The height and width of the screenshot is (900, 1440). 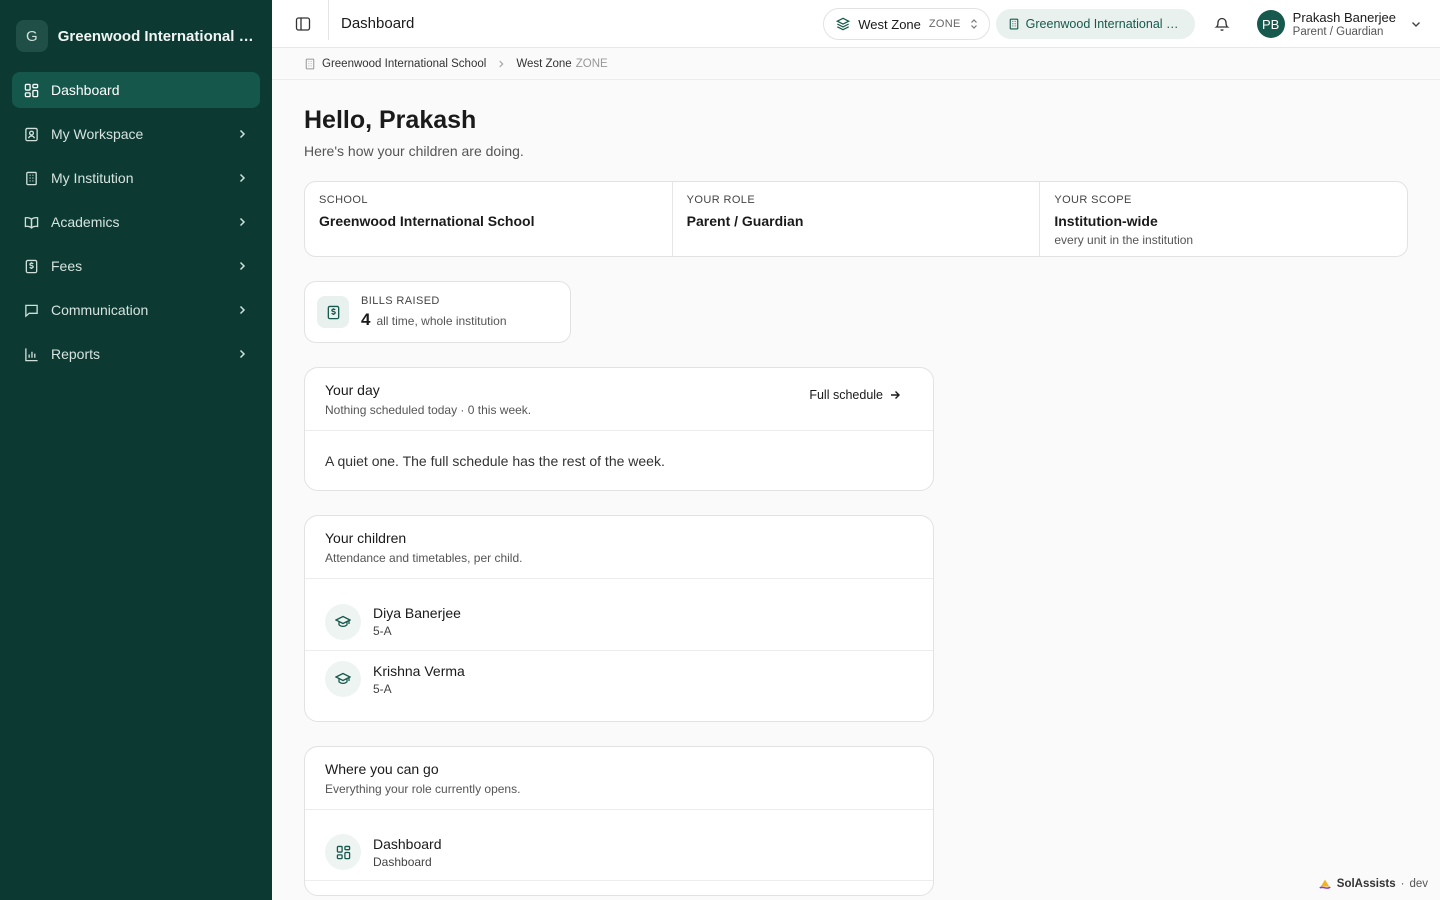 I want to click on sidebar-item-fees: Fees, so click(x=136, y=266).